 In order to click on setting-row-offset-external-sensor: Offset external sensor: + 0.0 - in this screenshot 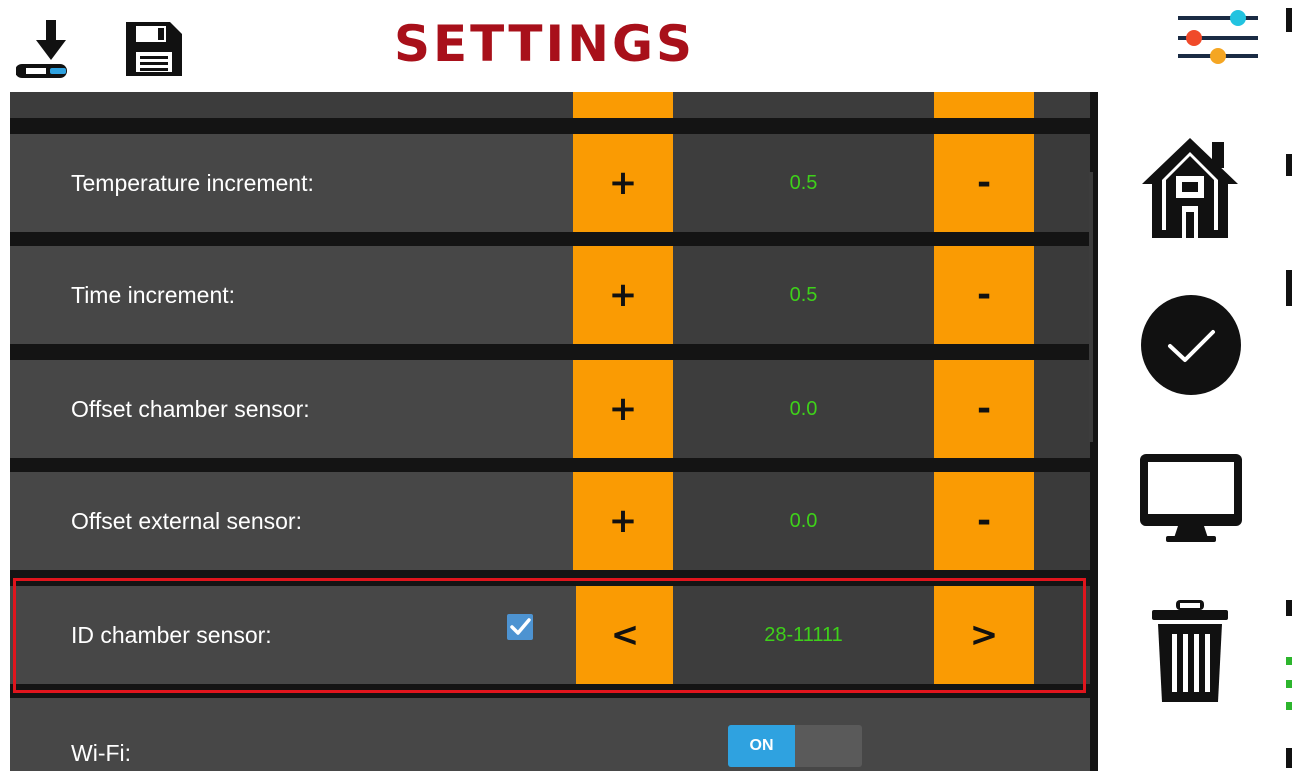, I will do `click(550, 521)`.